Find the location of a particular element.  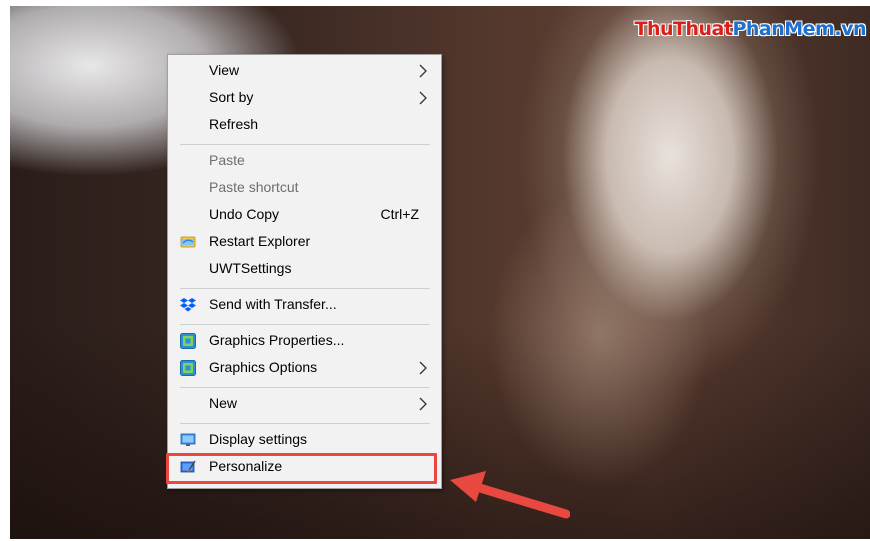

menu-item-label: UWTSettings is located at coordinates (250, 268).